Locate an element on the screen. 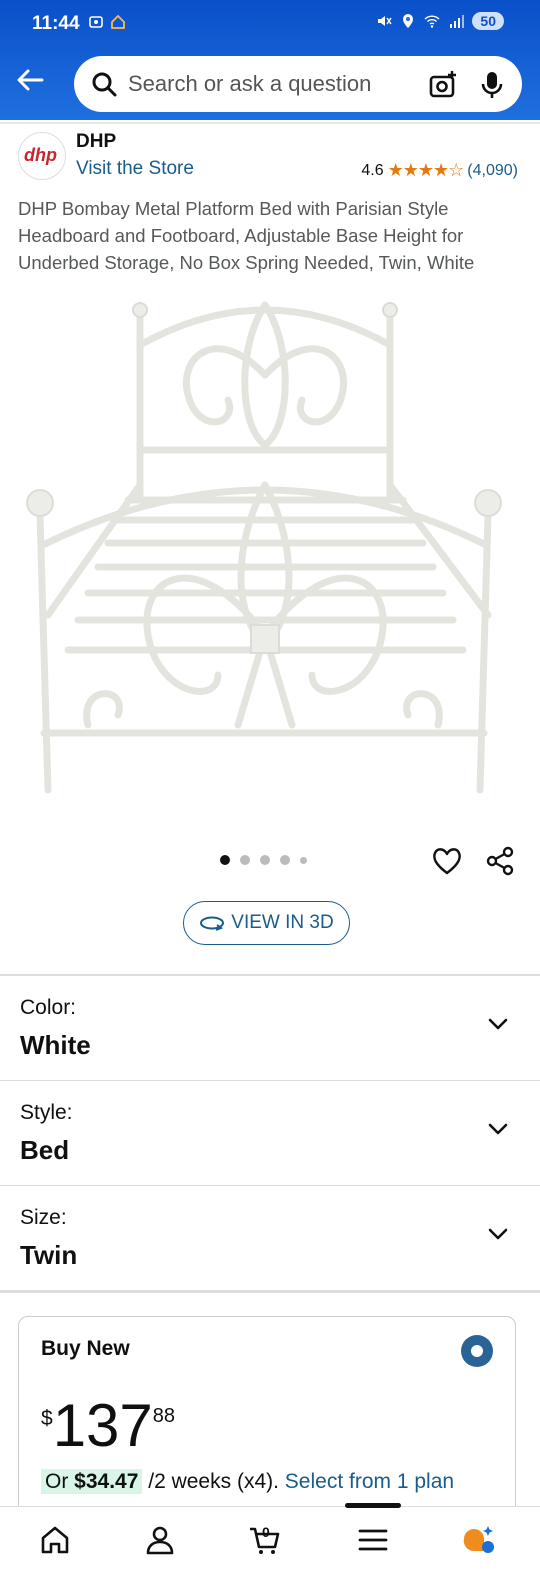 The height and width of the screenshot is (1588, 540). buy-new-title: Buy New is located at coordinates (85, 1348).